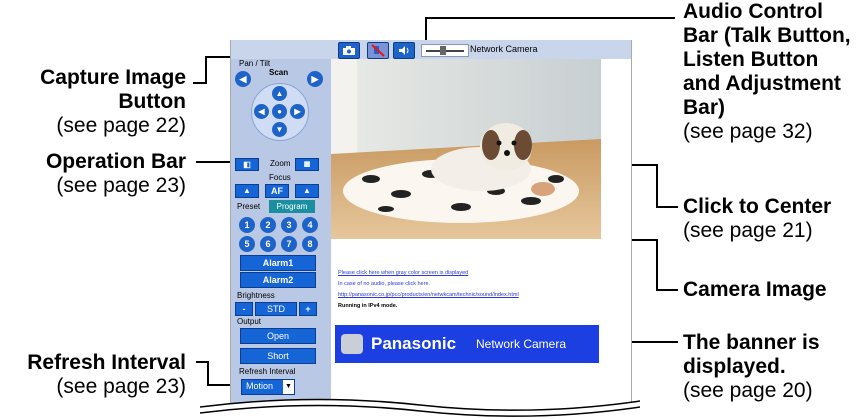  What do you see at coordinates (667, 207) in the screenshot?
I see `click-center-leader-h2` at bounding box center [667, 207].